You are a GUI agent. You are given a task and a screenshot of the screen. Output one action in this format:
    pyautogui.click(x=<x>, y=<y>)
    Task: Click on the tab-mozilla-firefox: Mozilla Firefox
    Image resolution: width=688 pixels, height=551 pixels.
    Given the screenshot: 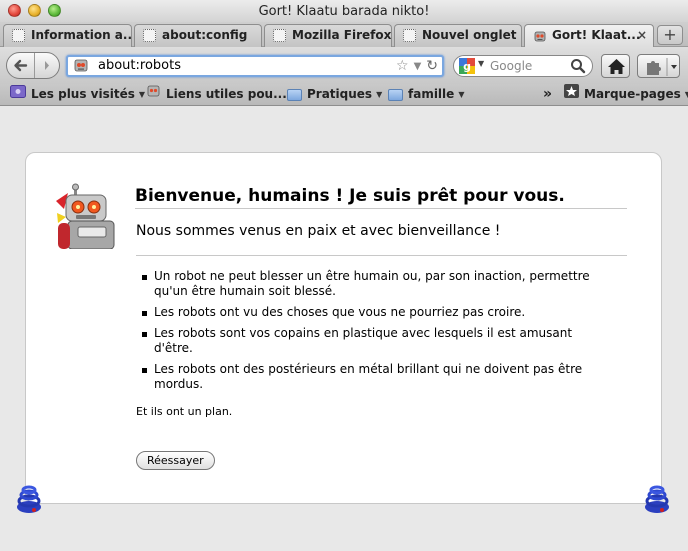 What is the action you would take?
    pyautogui.click(x=328, y=35)
    